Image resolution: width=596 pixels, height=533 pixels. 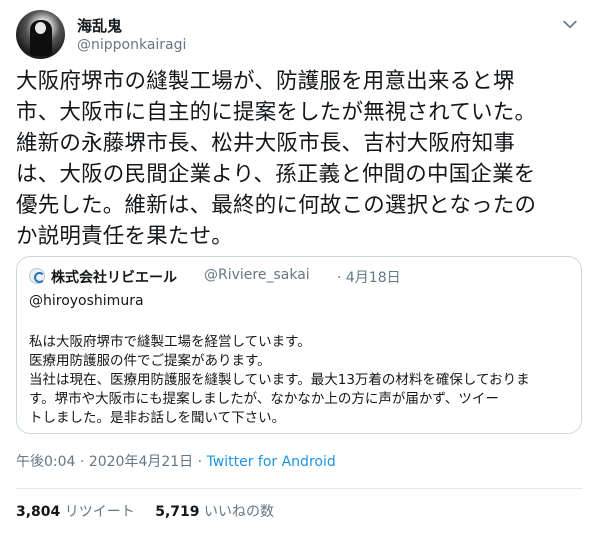 What do you see at coordinates (114, 278) in the screenshot?
I see `quoted-author-name: 株式会社リビエール` at bounding box center [114, 278].